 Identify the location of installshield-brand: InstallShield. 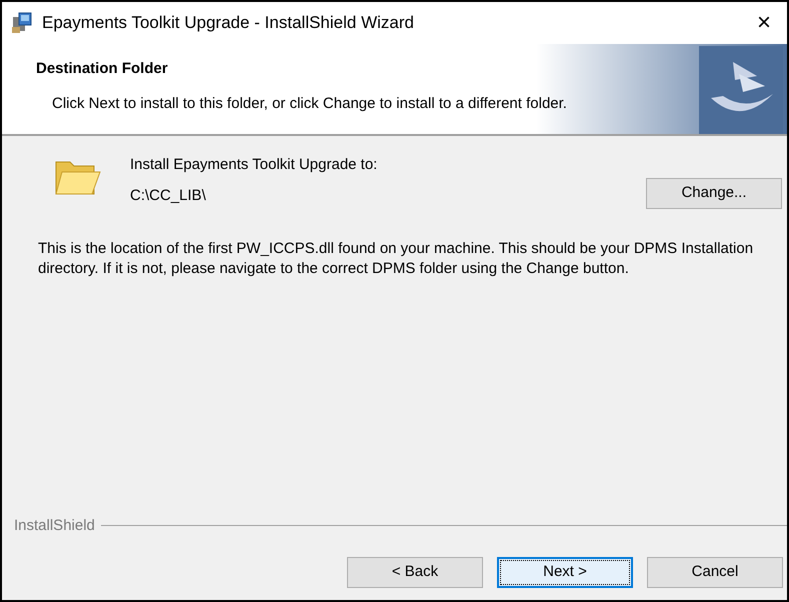
(54, 526).